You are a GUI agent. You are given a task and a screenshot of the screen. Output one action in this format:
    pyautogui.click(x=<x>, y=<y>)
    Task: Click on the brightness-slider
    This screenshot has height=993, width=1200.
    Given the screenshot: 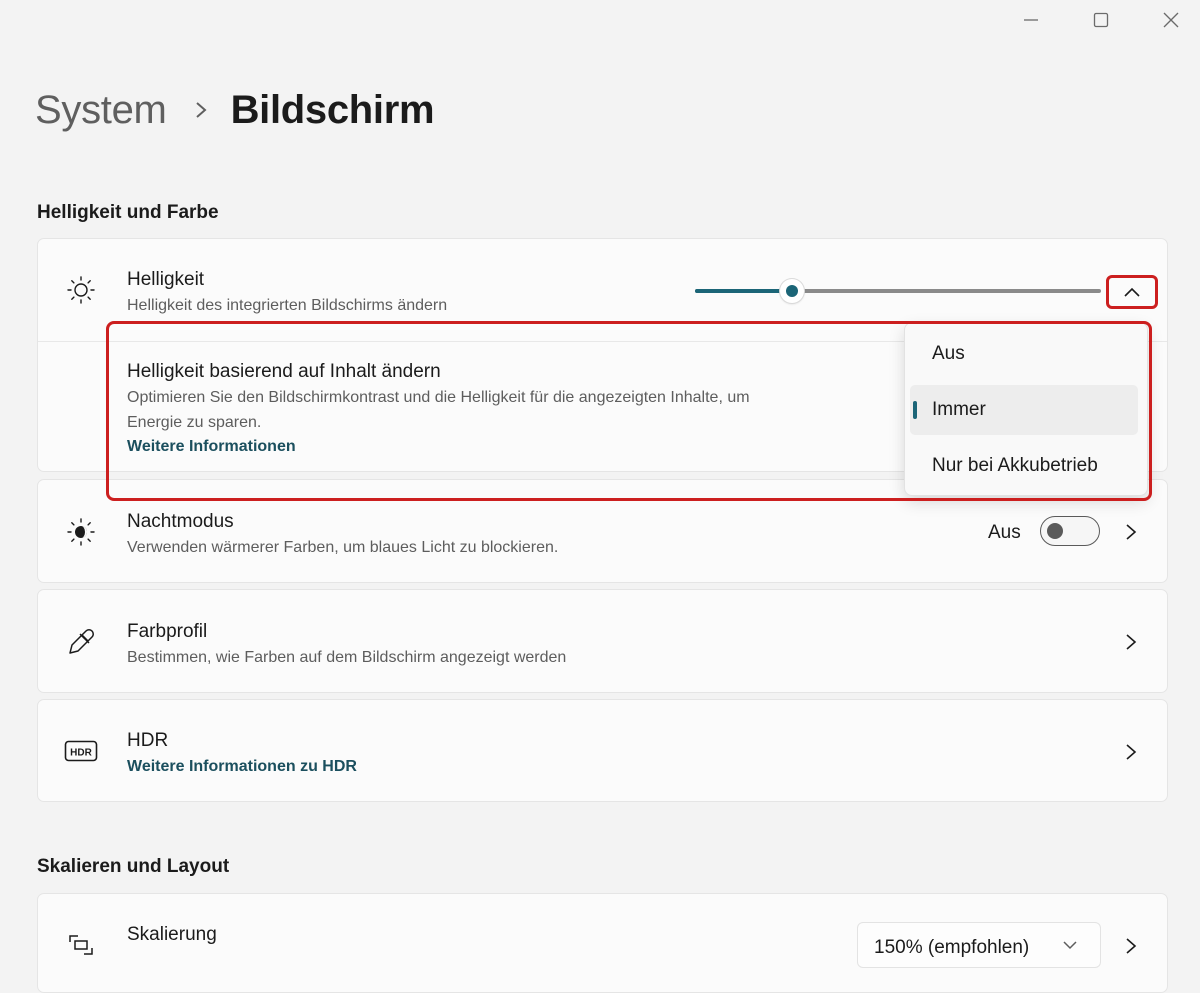 What is the action you would take?
    pyautogui.click(x=898, y=291)
    